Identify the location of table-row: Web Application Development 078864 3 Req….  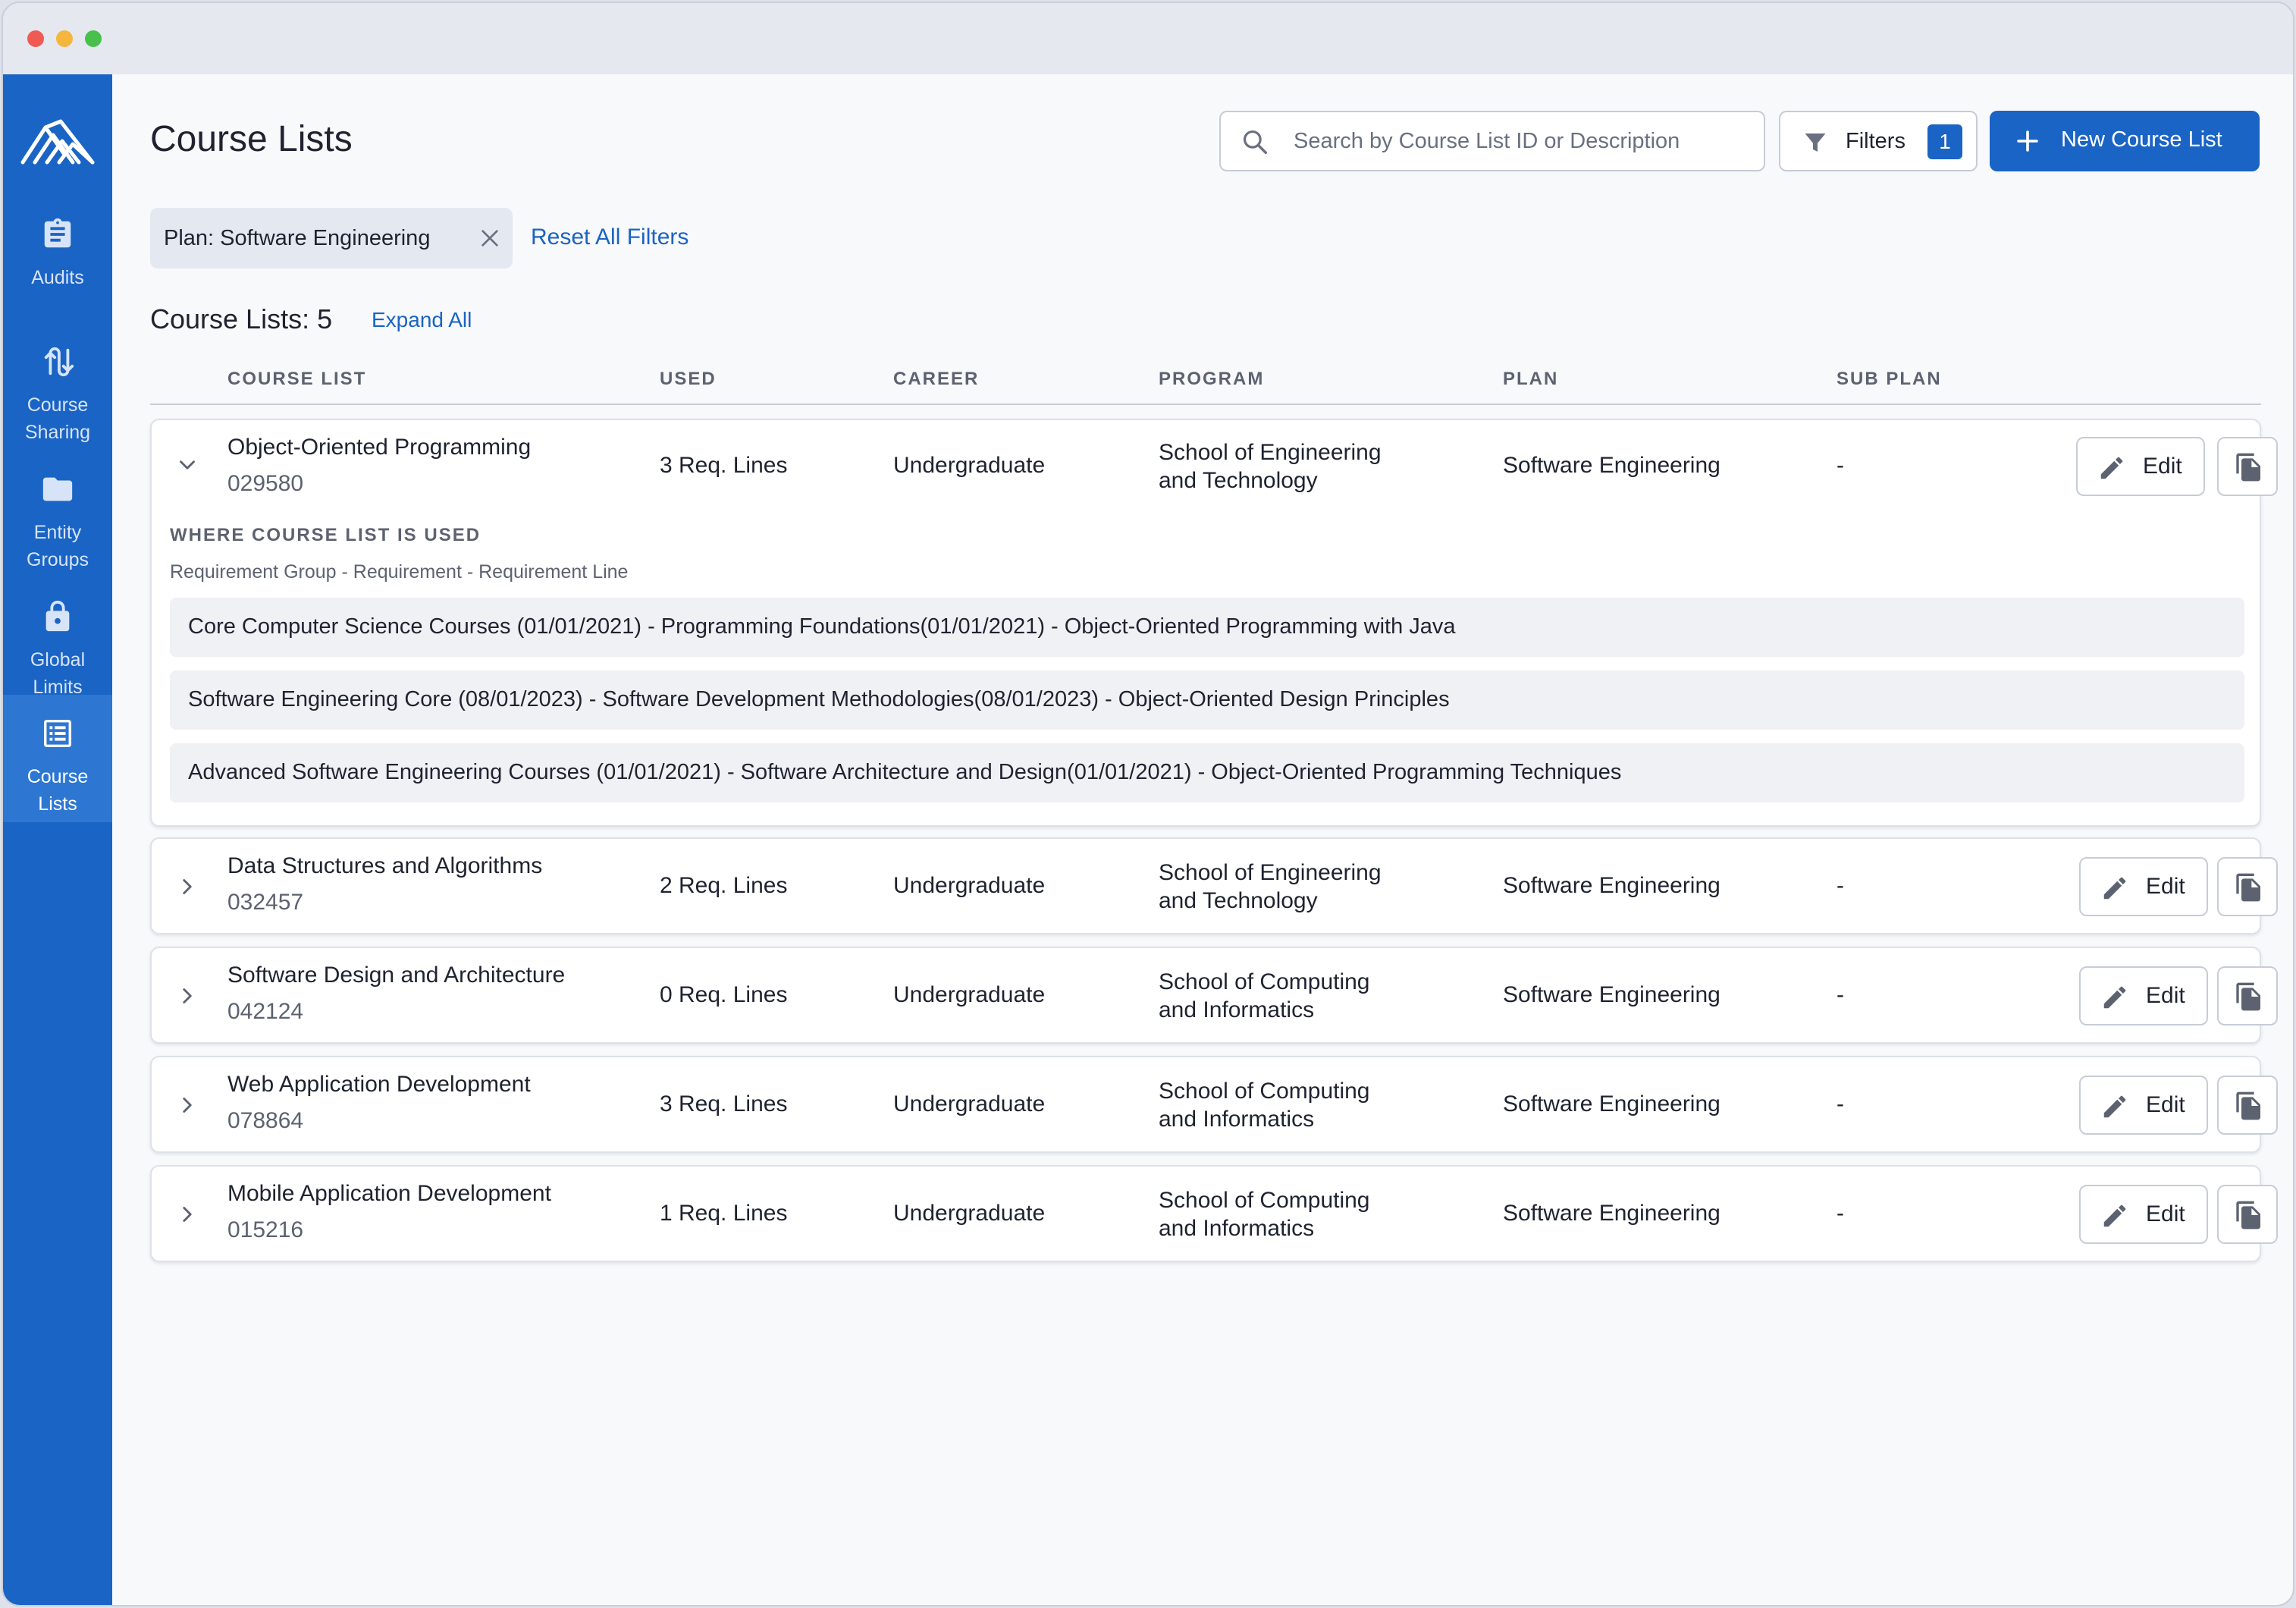
(1214, 1105).